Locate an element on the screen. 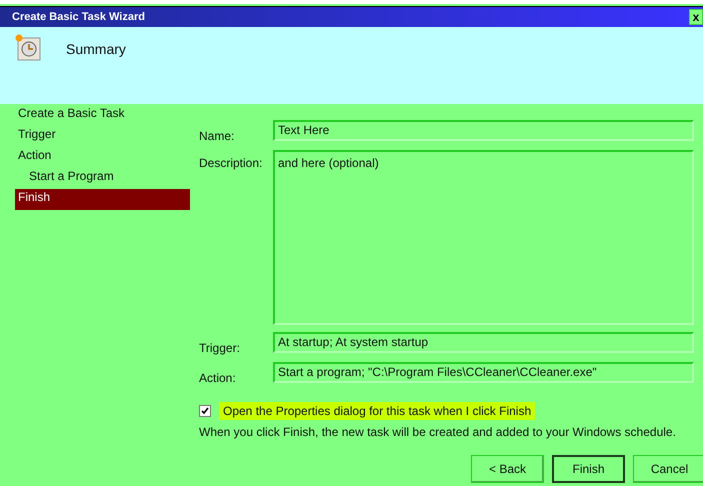 The width and height of the screenshot is (703, 486). wizard-button: Finish is located at coordinates (588, 469).